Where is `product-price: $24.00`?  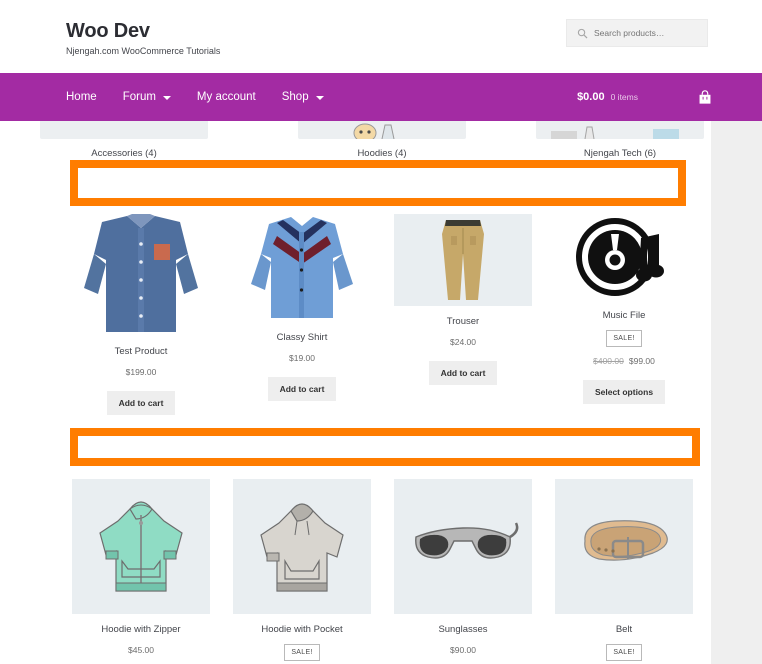
product-price: $24.00 is located at coordinates (463, 342).